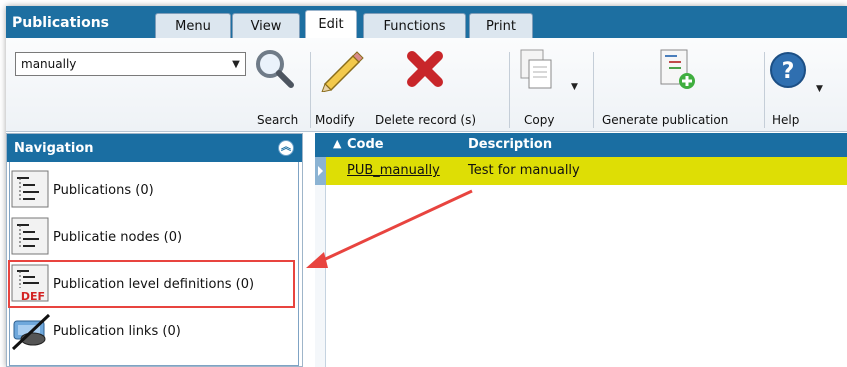 The width and height of the screenshot is (847, 367). Describe the element at coordinates (118, 237) in the screenshot. I see `nav-item-label: Publicatie nodes (0)` at that location.